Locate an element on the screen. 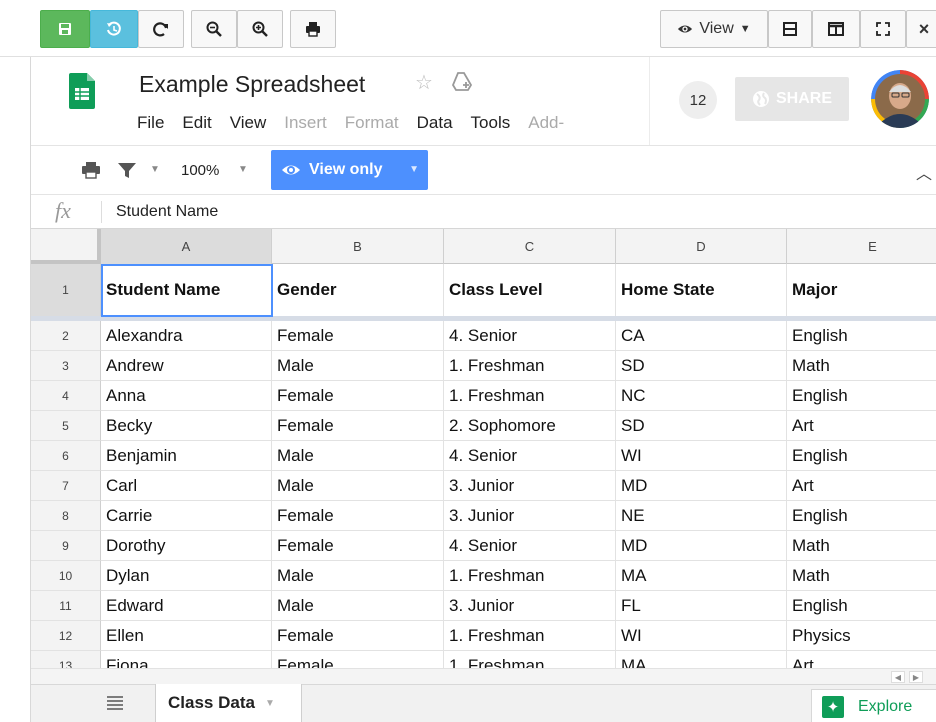  share-button: SHARE is located at coordinates (792, 99).